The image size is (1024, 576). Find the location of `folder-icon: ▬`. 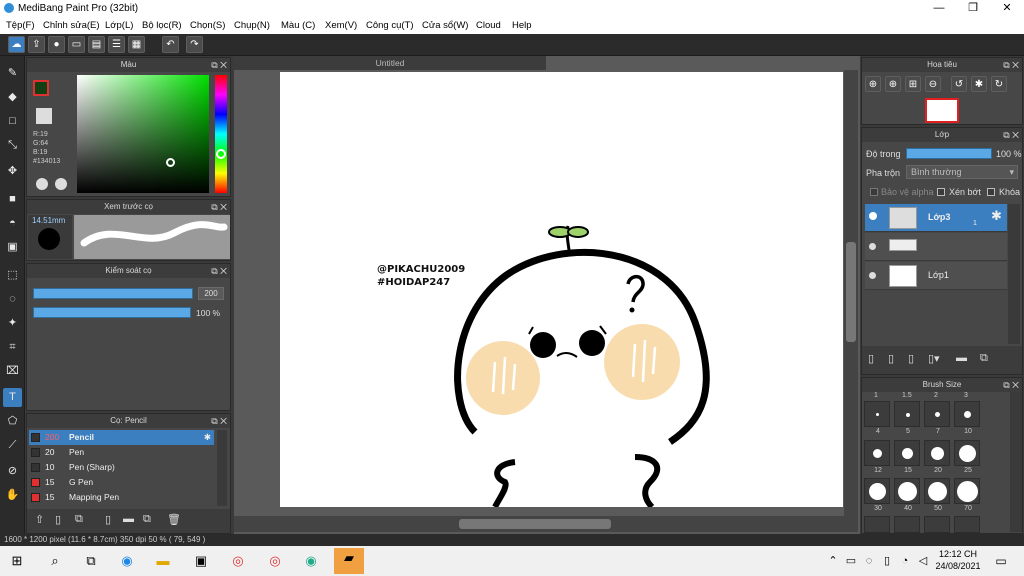

folder-icon: ▬ is located at coordinates (961, 358).